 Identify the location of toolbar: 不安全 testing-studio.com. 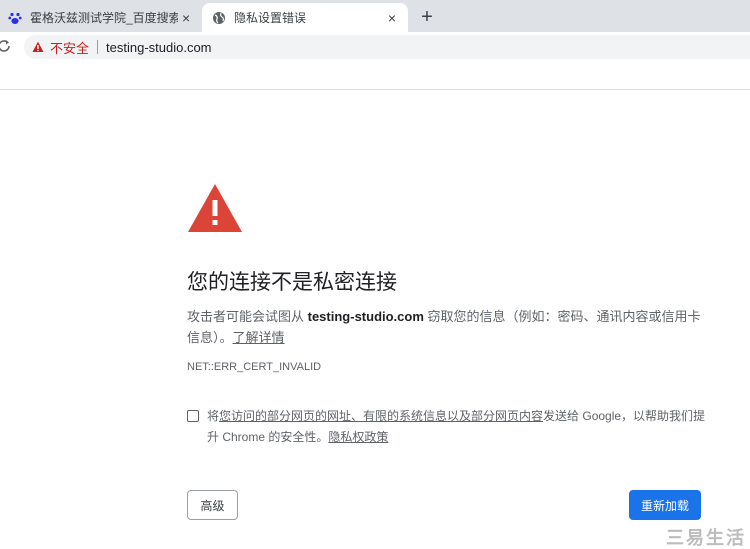
(375, 61).